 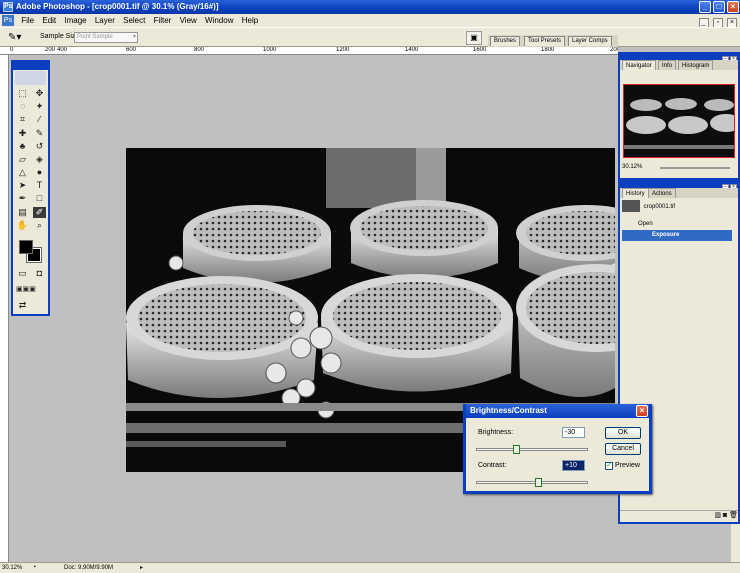 I want to click on type-tool-icon: T, so click(x=39, y=185).